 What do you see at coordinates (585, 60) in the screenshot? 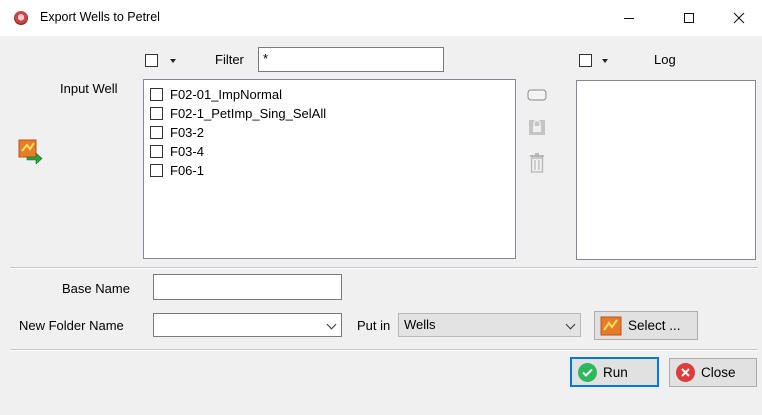
I see `log-select-all-checkbox` at bounding box center [585, 60].